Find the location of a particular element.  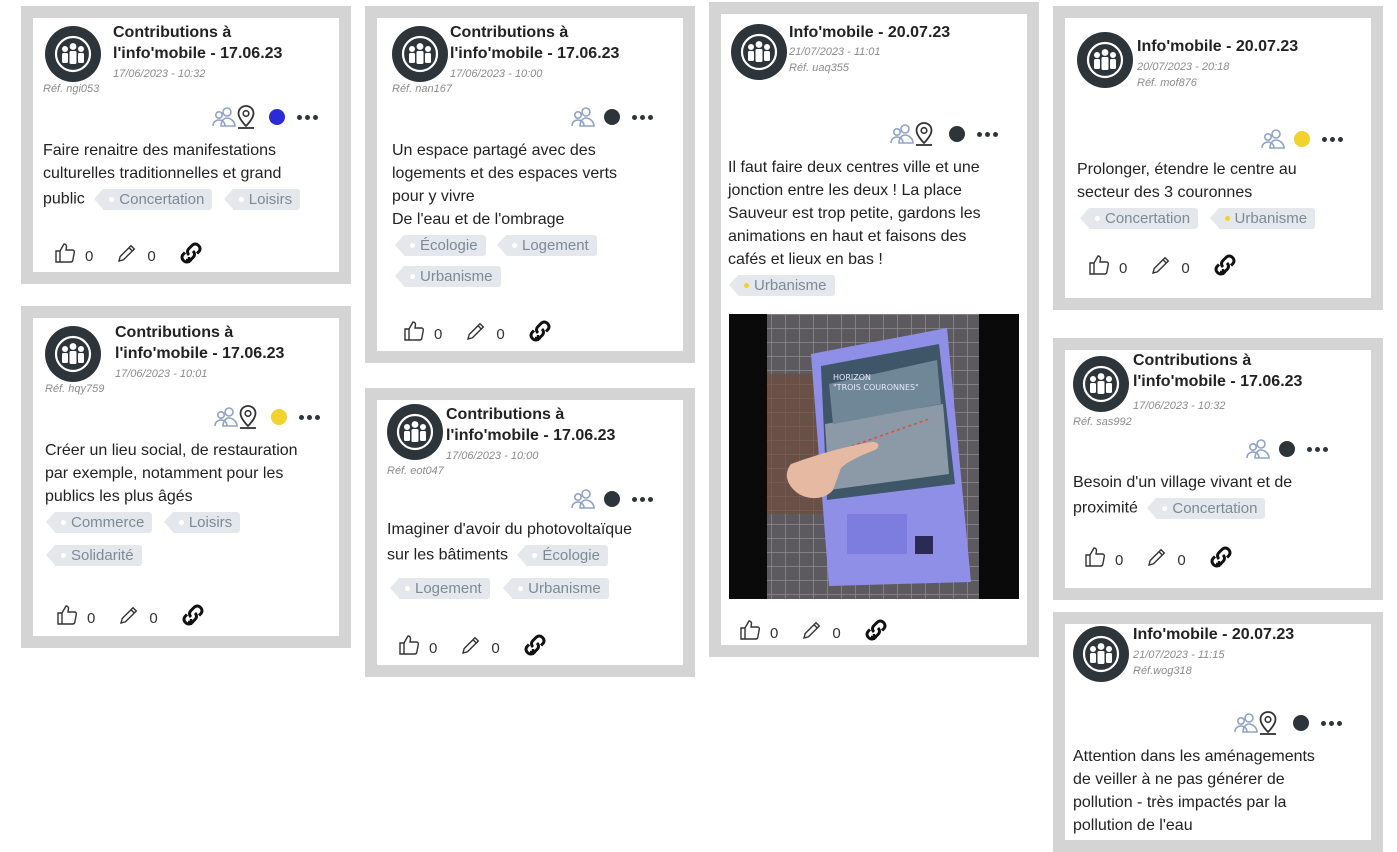

tag-solidarite: Solidarité is located at coordinates (94, 555).